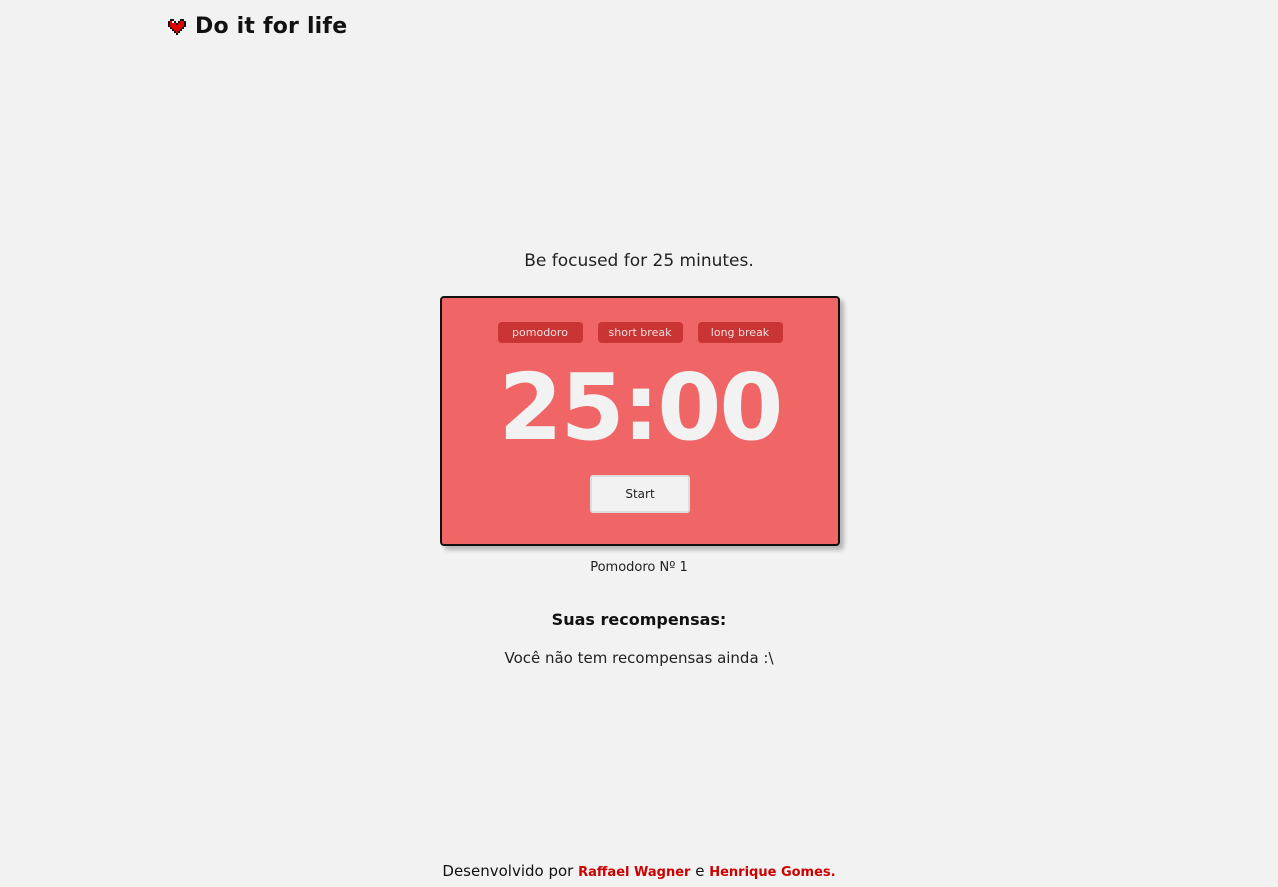 This screenshot has height=887, width=1278. Describe the element at coordinates (508, 871) in the screenshot. I see `footer-prefix: Desenvolvido por` at that location.